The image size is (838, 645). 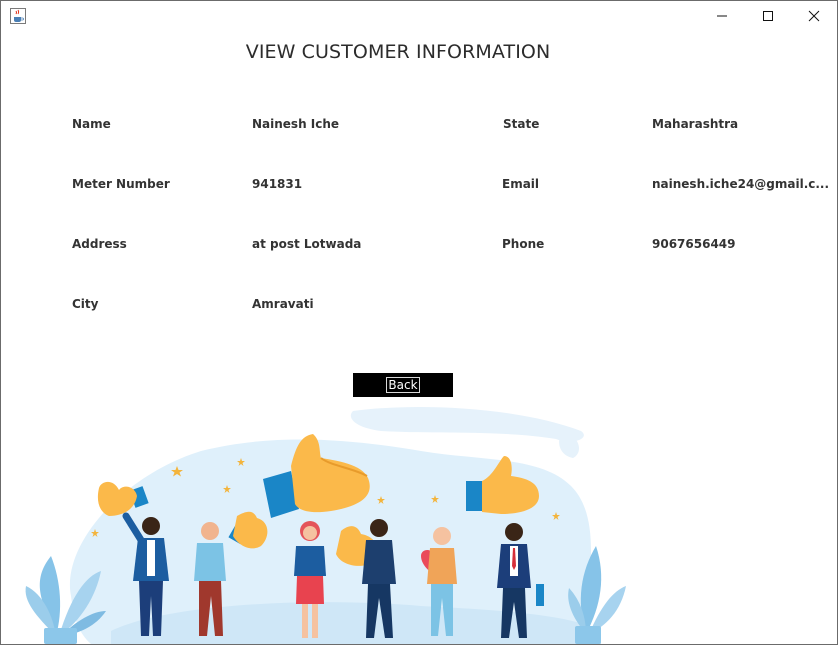 I want to click on phone-value: 9067656449, so click(x=694, y=244).